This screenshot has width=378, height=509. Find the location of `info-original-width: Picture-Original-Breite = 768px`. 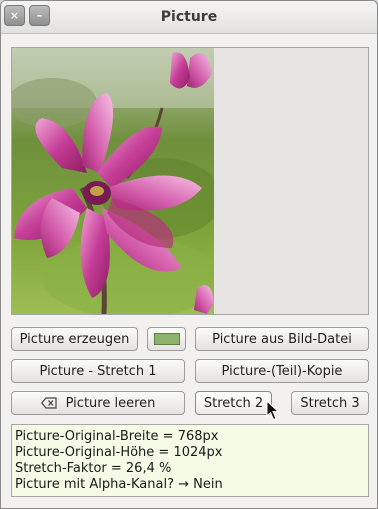

info-original-width: Picture-Original-Breite = 768px is located at coordinates (117, 436).